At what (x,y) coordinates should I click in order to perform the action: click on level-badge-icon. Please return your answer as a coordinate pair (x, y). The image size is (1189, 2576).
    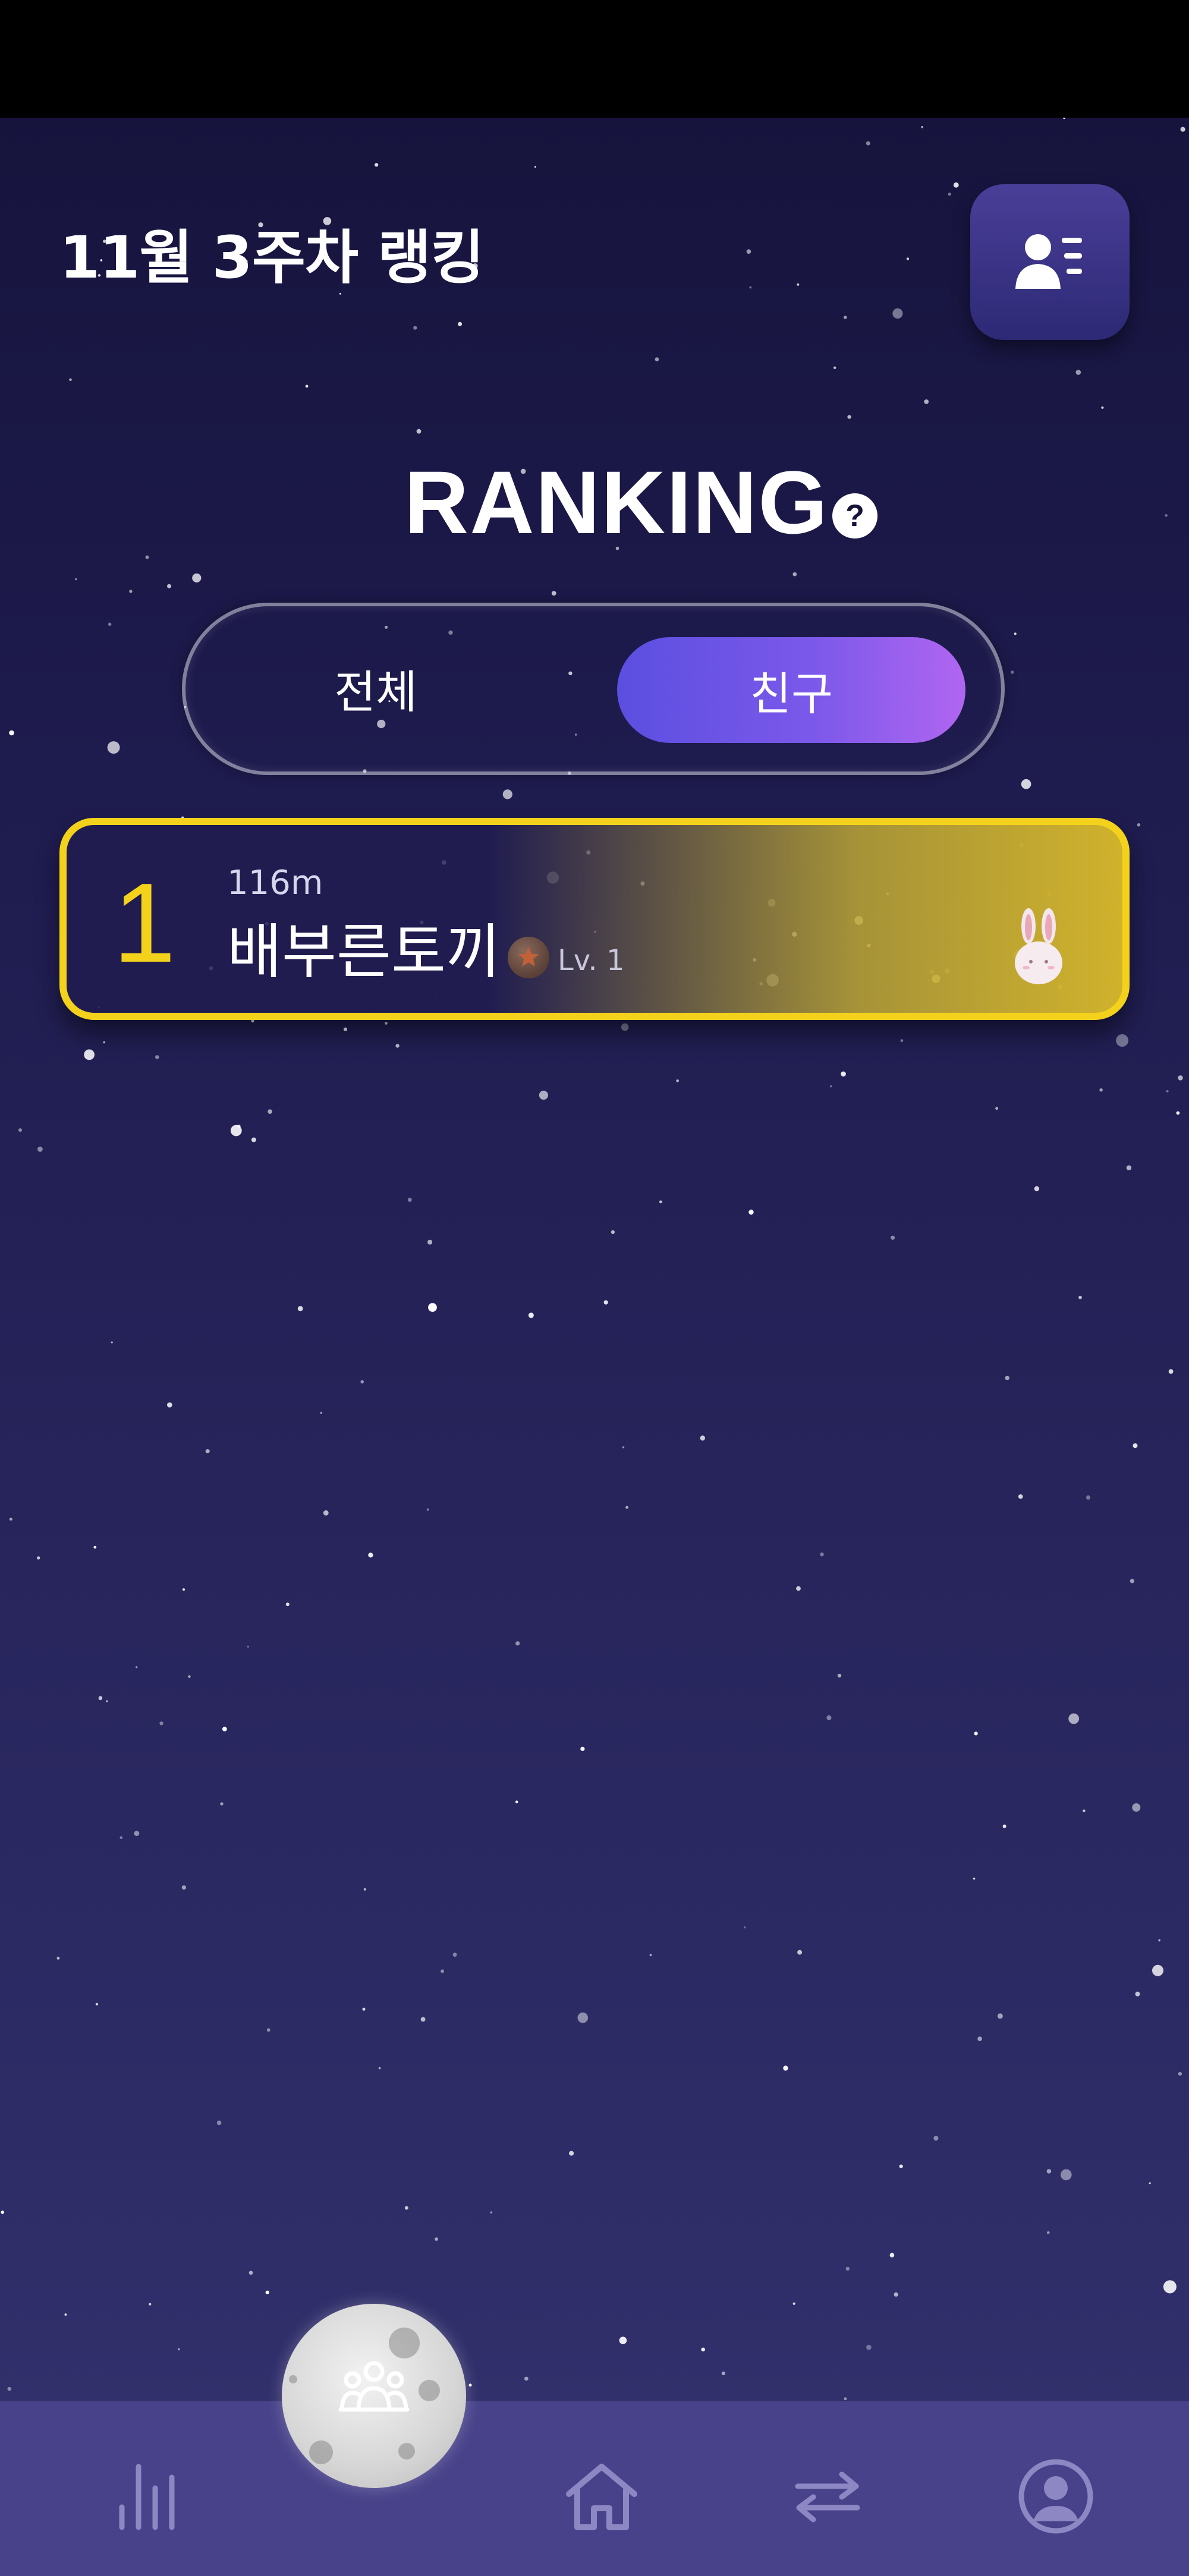
    Looking at the image, I should click on (528, 957).